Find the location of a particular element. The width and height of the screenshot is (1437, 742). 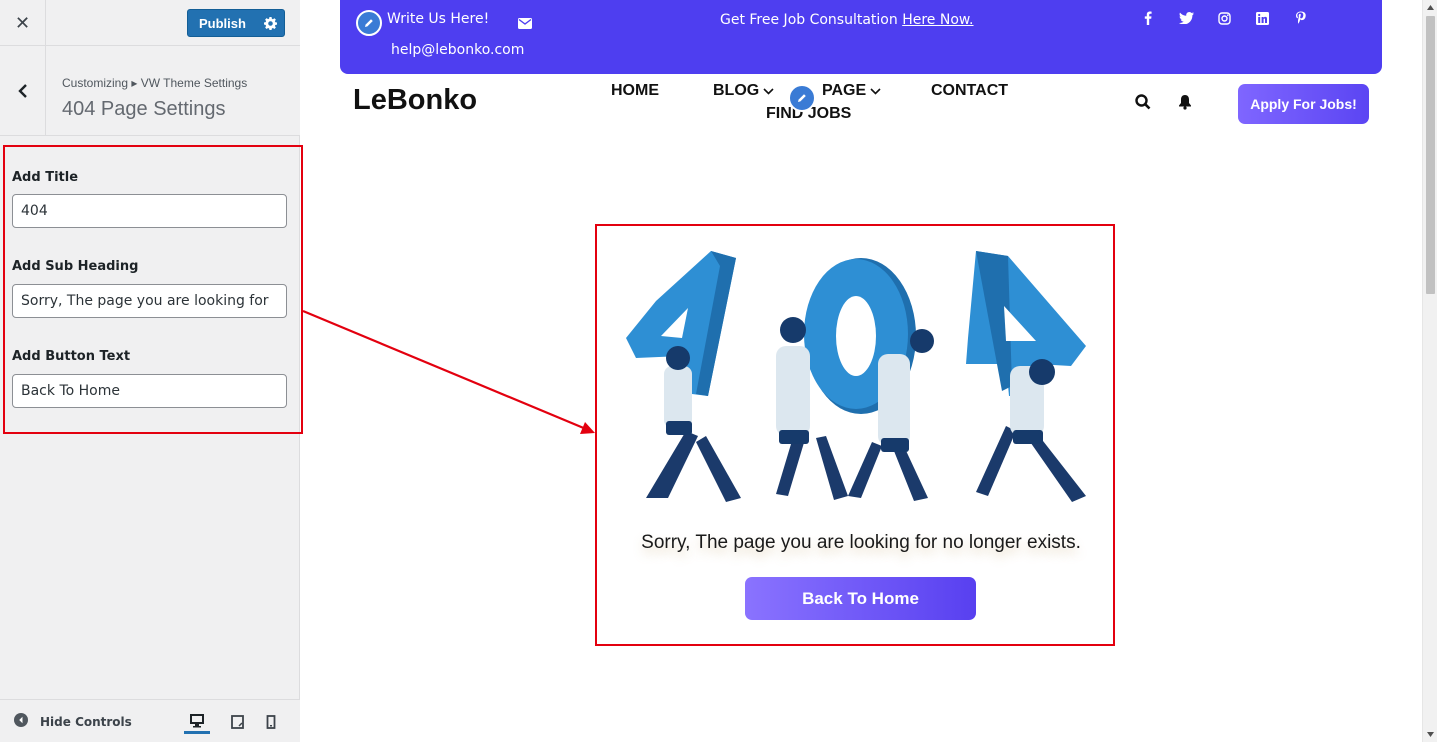

site-logo: LeBonko is located at coordinates (415, 100).